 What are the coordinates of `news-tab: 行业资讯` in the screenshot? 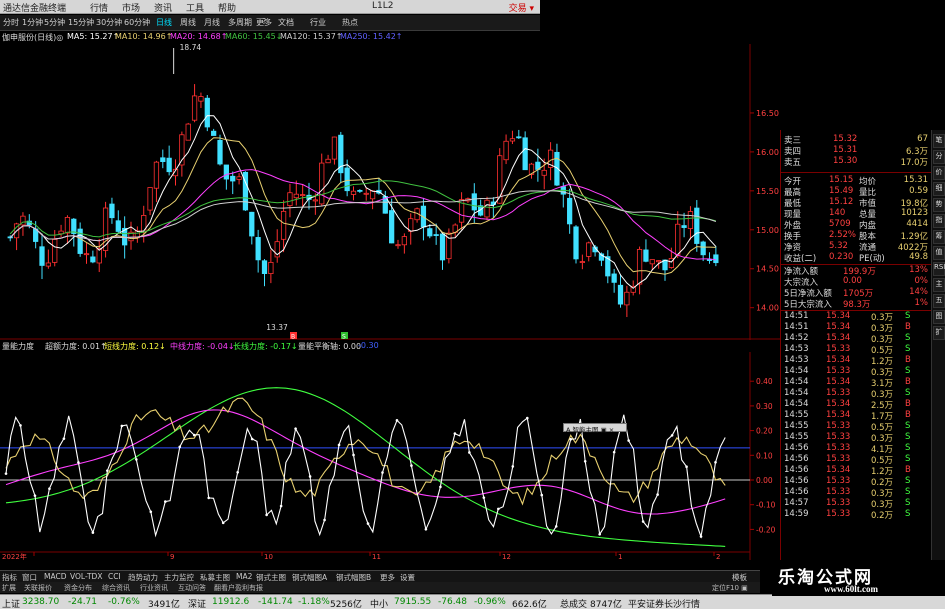 It's located at (154, 588).